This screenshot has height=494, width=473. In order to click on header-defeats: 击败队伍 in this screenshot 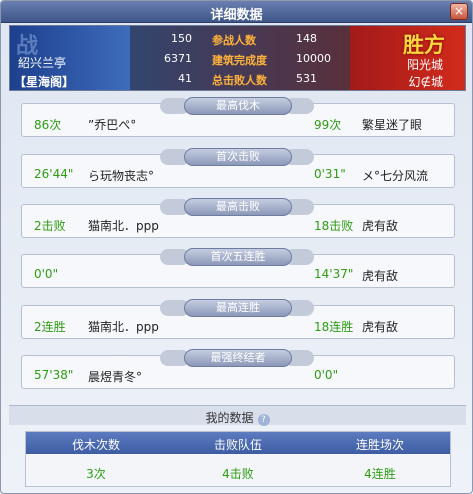, I will do `click(237, 445)`.